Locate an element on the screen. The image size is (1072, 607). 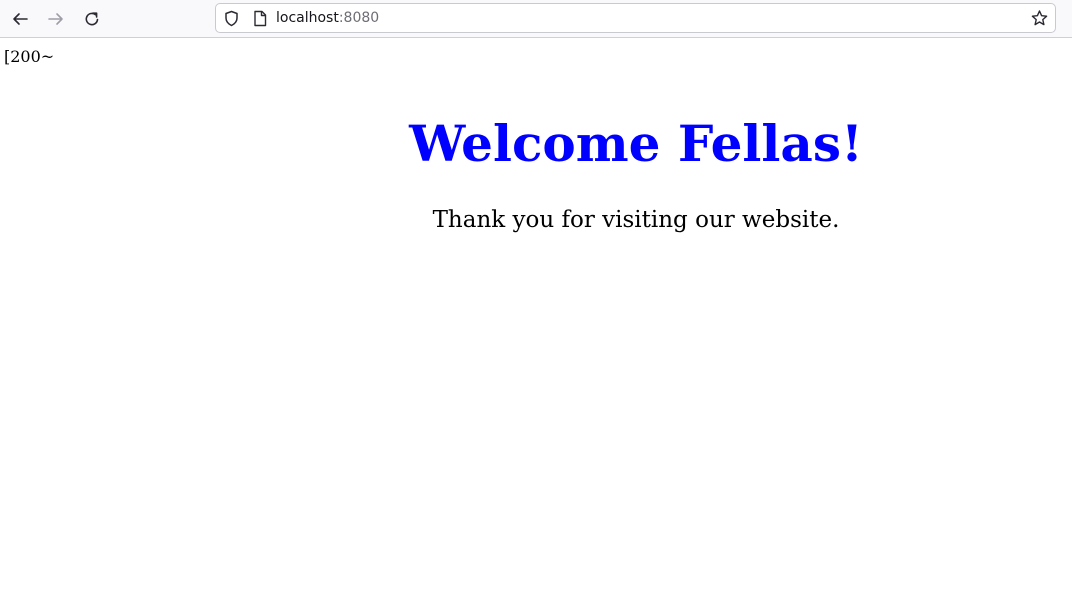
back-arrow-icon is located at coordinates (20, 19).